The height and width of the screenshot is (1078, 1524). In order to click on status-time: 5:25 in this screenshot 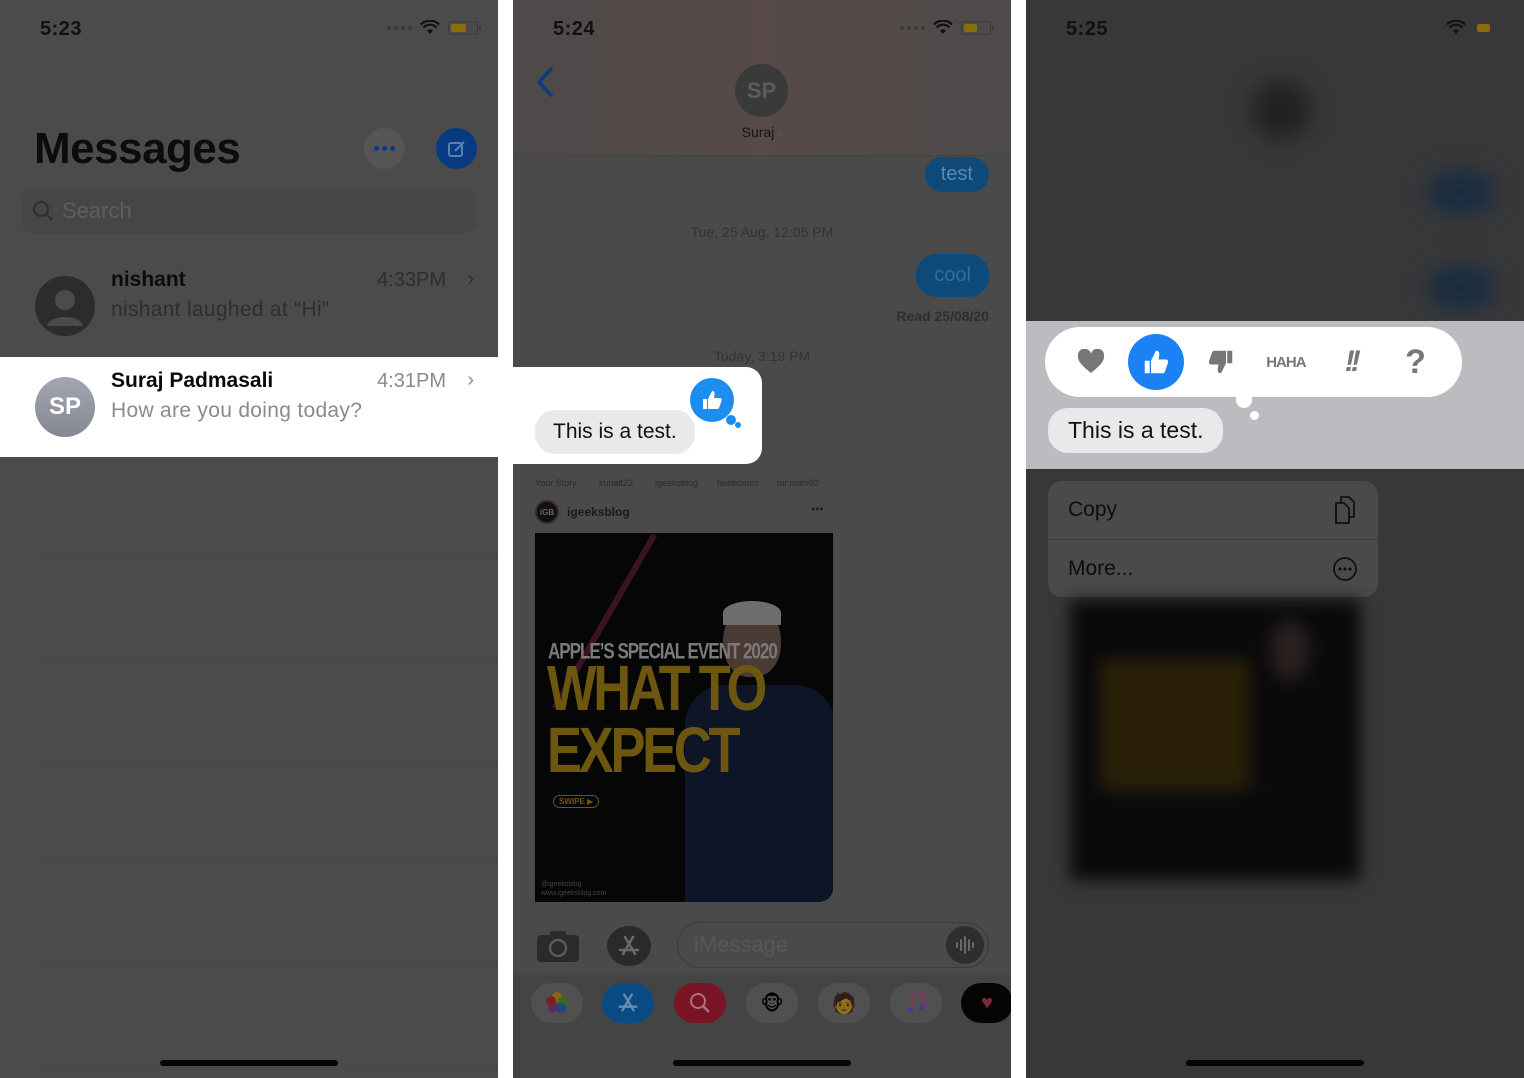, I will do `click(1087, 29)`.